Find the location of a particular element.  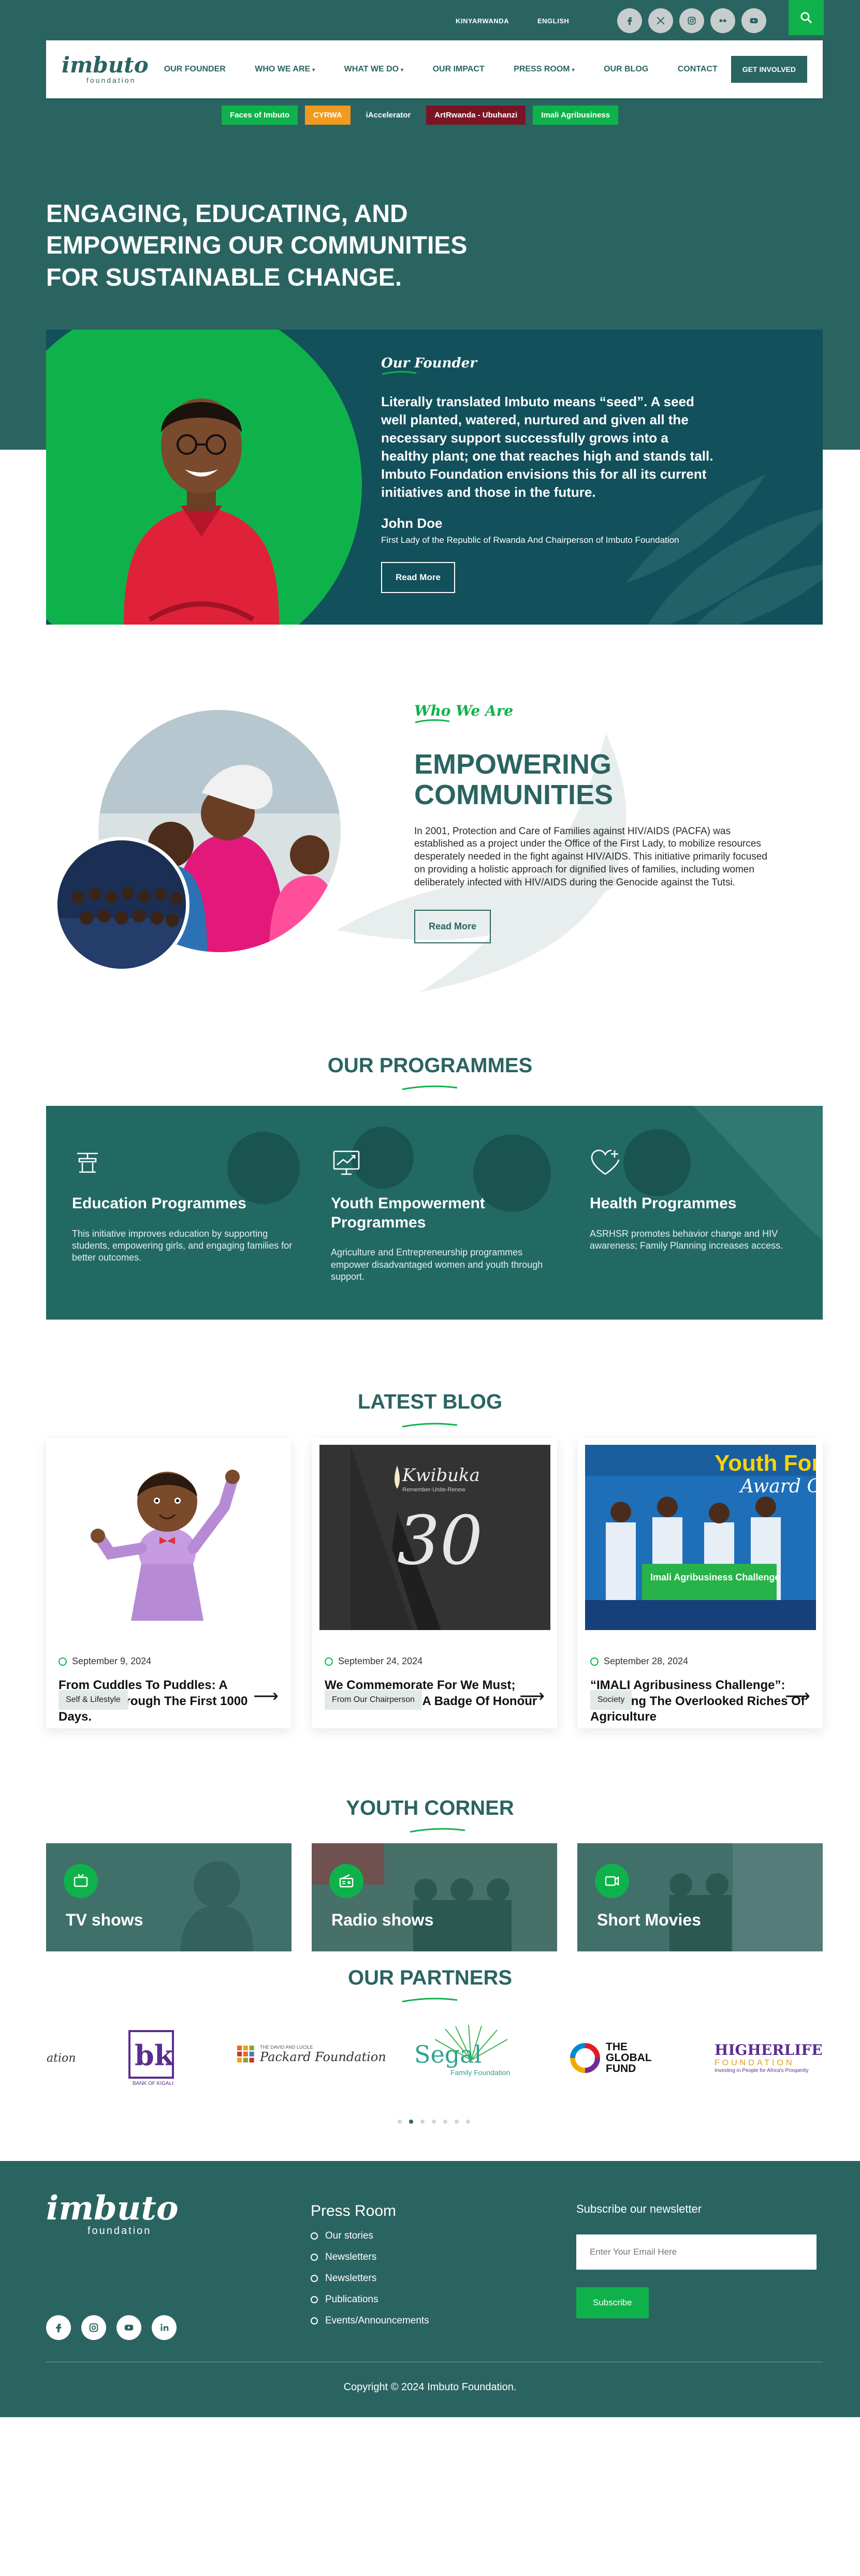

footer-link-events: Events/Announcements is located at coordinates (370, 2321).